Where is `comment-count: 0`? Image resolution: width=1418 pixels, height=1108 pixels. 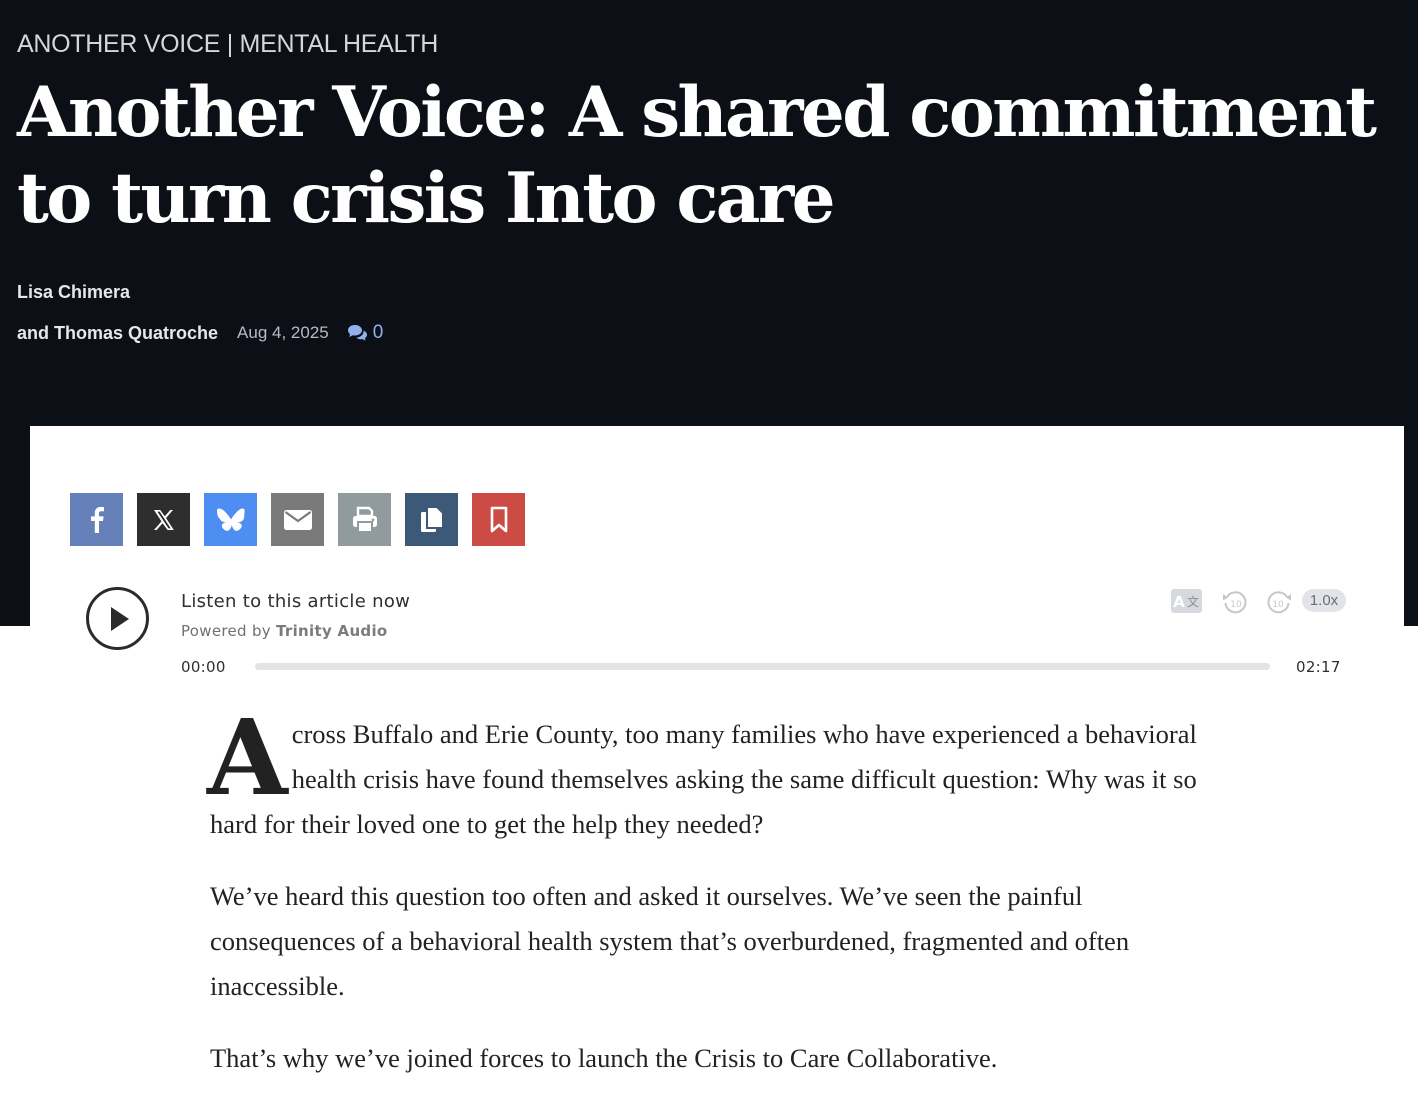
comment-count: 0 is located at coordinates (378, 332).